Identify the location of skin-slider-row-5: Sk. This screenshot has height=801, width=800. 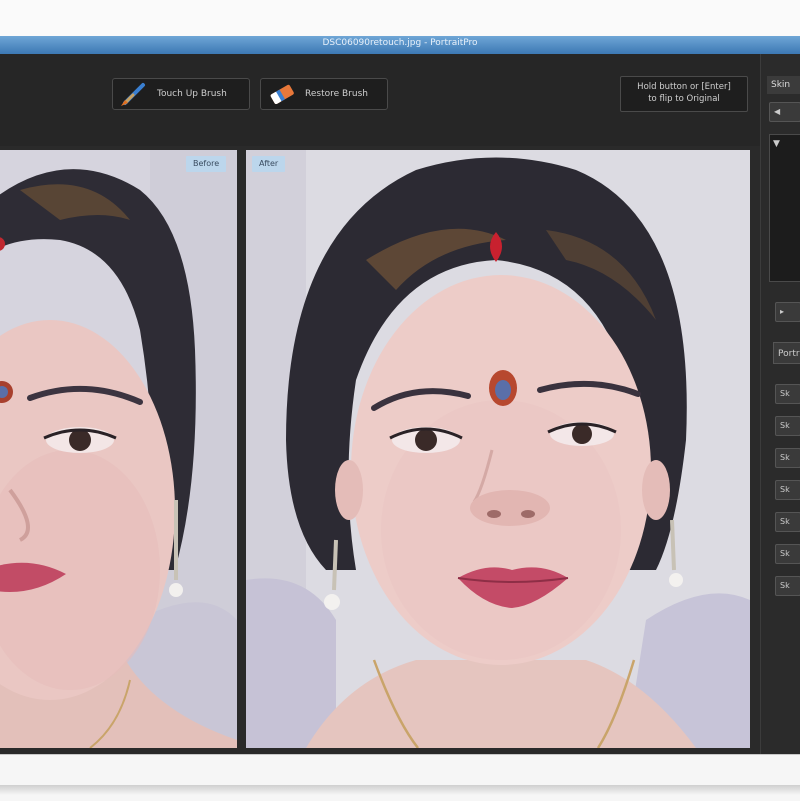
(787, 522).